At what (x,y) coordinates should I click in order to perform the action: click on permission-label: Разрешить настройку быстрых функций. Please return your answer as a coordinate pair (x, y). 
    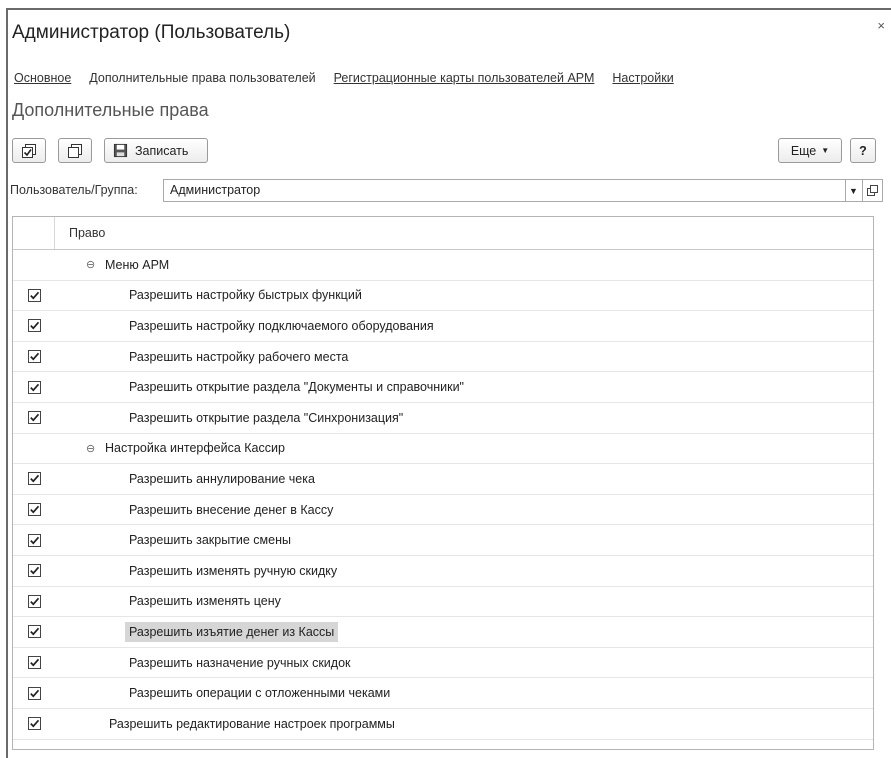
    Looking at the image, I should click on (245, 295).